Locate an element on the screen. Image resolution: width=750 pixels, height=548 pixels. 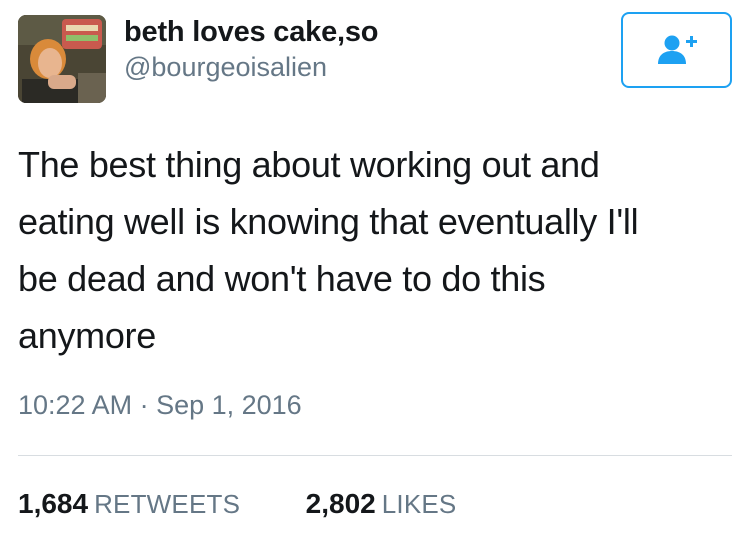
retweets-count: 1,684 is located at coordinates (53, 503).